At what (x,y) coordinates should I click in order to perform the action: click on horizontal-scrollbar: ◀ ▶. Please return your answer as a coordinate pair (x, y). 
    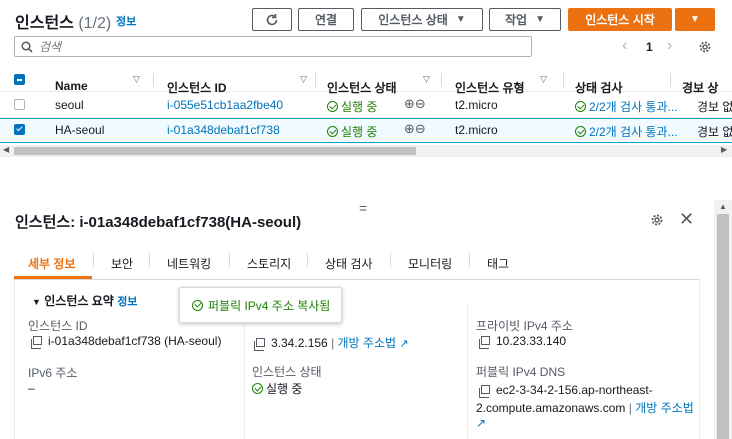
    Looking at the image, I should click on (366, 151).